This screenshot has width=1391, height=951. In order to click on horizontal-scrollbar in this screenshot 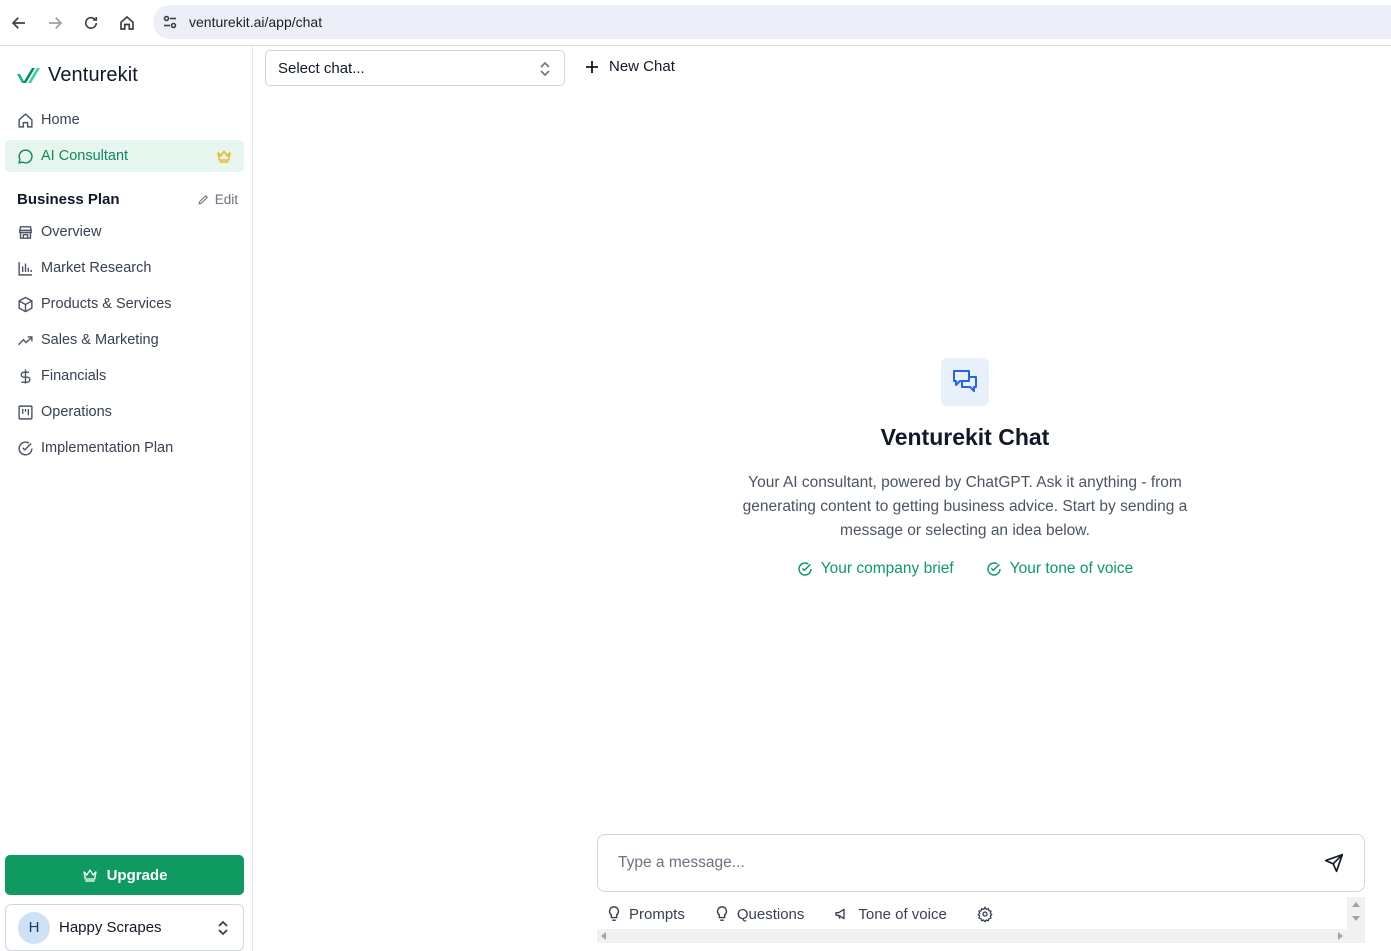, I will do `click(972, 936)`.